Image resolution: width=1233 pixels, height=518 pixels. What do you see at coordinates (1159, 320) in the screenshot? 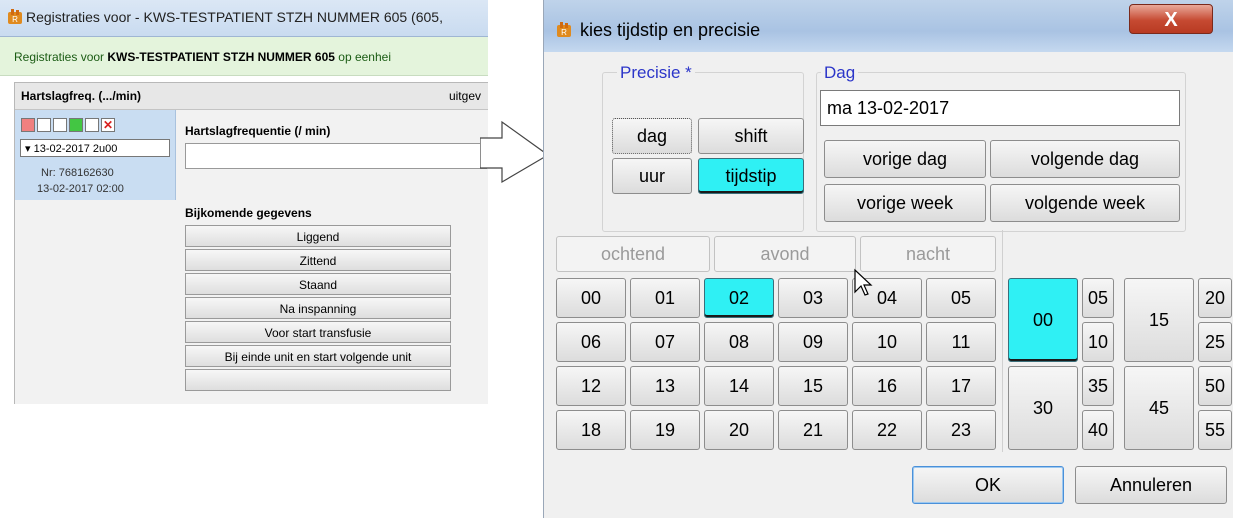
I see `minute-button-15: 15` at bounding box center [1159, 320].